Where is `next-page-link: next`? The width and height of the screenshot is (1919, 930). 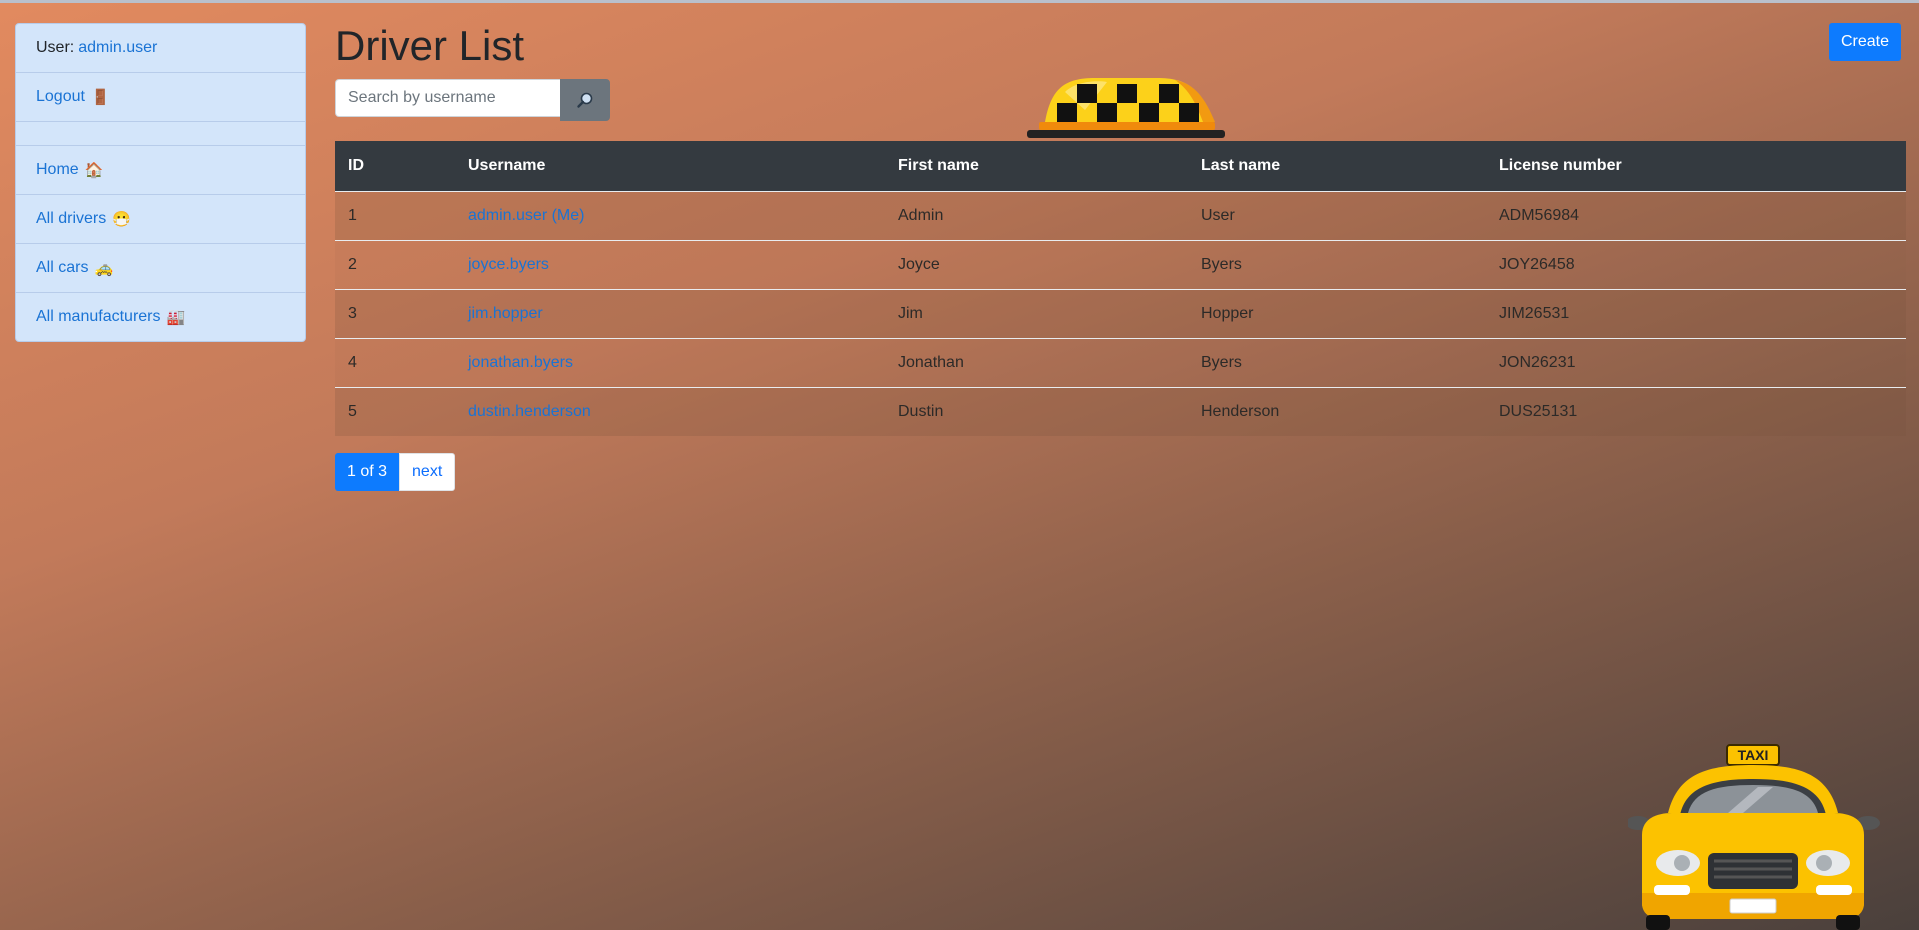
next-page-link: next is located at coordinates (427, 472).